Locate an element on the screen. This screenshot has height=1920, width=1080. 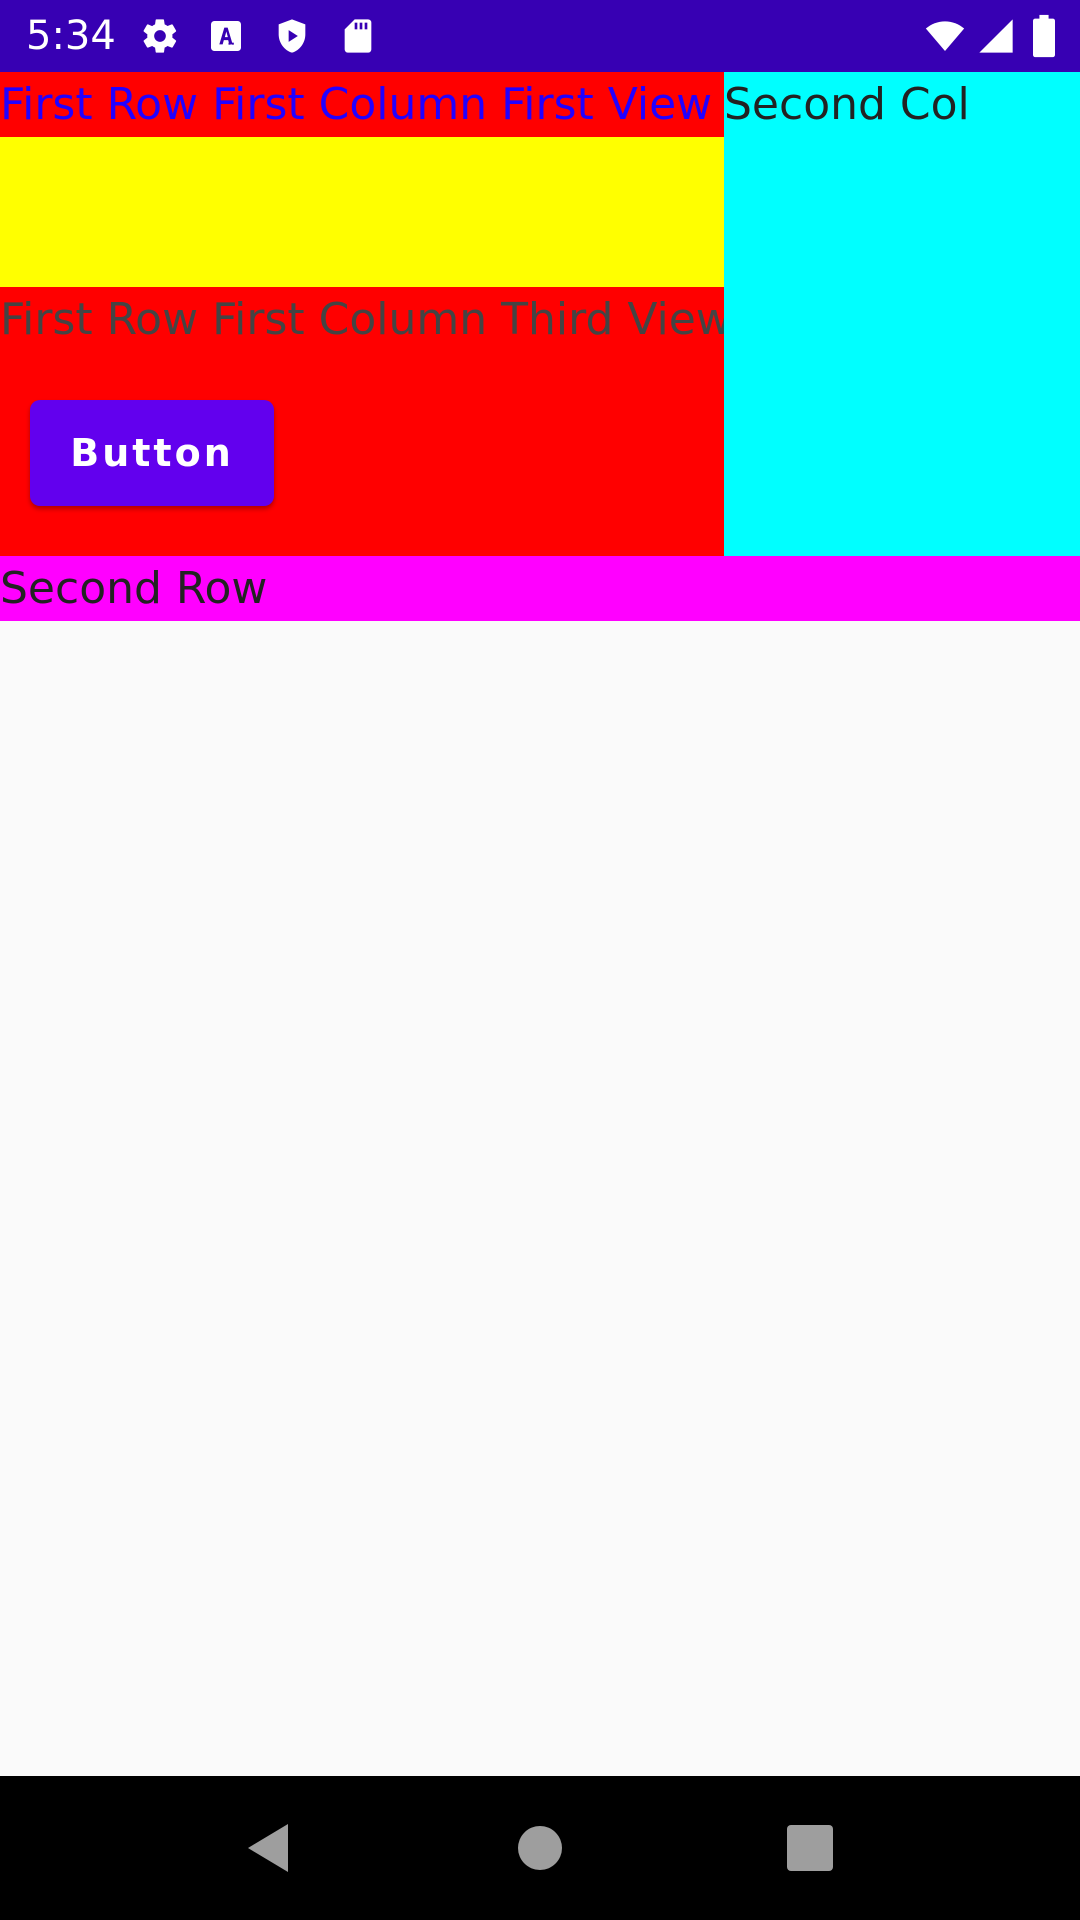
second-view-block is located at coordinates (362, 212).